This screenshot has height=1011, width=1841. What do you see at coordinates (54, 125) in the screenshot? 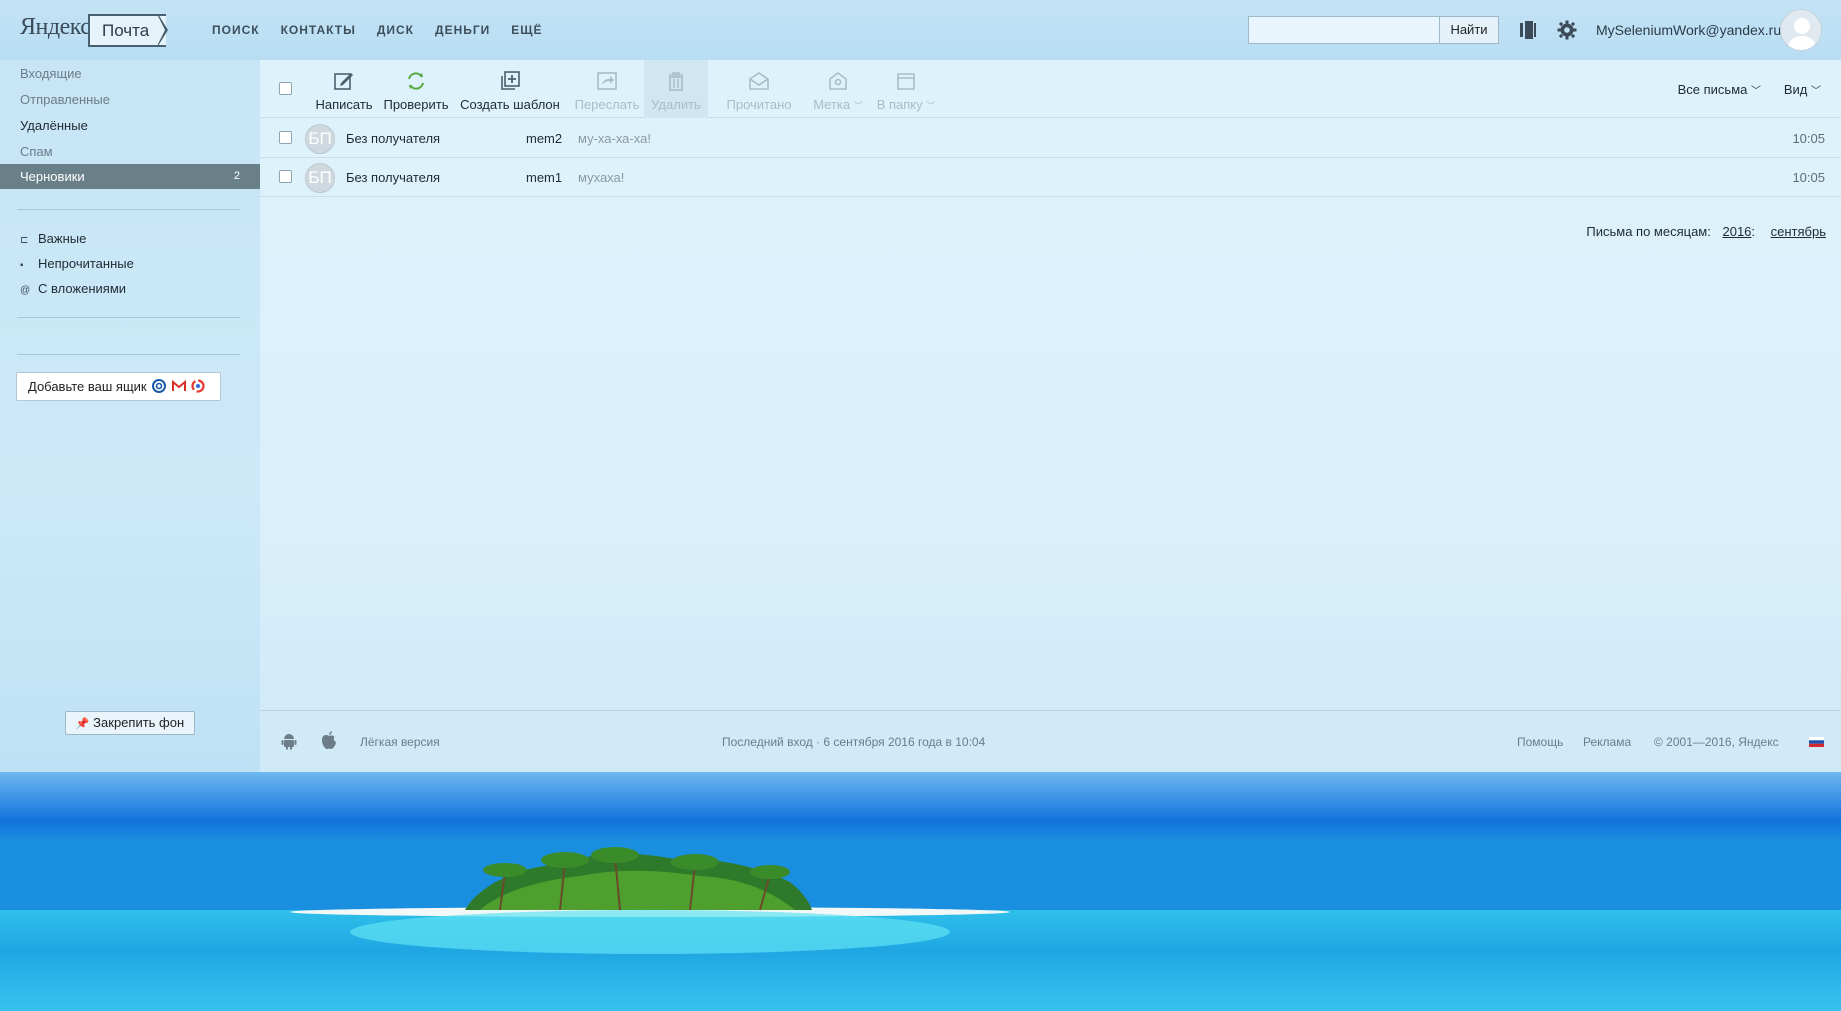
I see `folder-label: Удалённые` at bounding box center [54, 125].